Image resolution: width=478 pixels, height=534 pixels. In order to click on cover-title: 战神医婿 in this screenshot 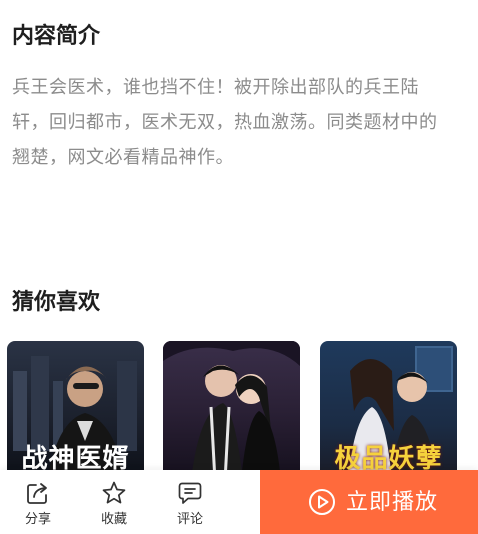, I will do `click(75, 457)`.